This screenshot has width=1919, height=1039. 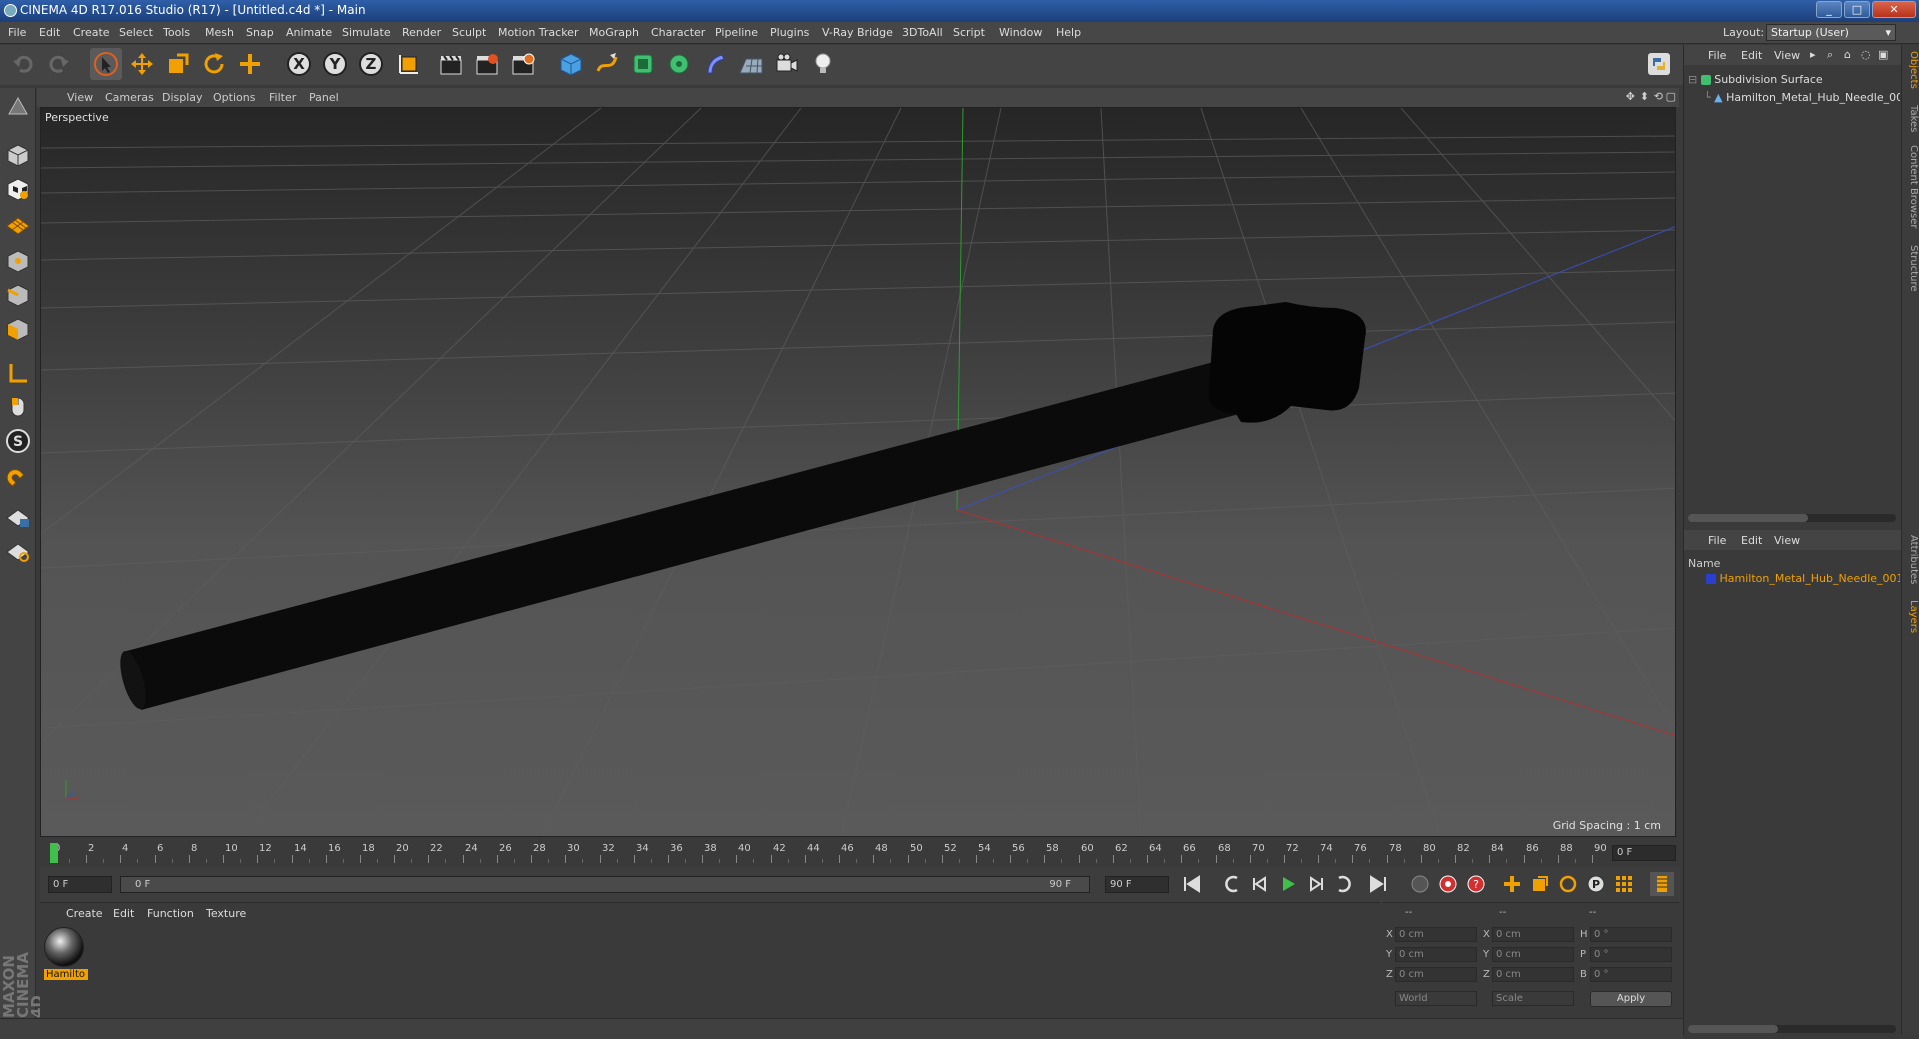 What do you see at coordinates (1911, 118) in the screenshot?
I see `tab-takes: Takes` at bounding box center [1911, 118].